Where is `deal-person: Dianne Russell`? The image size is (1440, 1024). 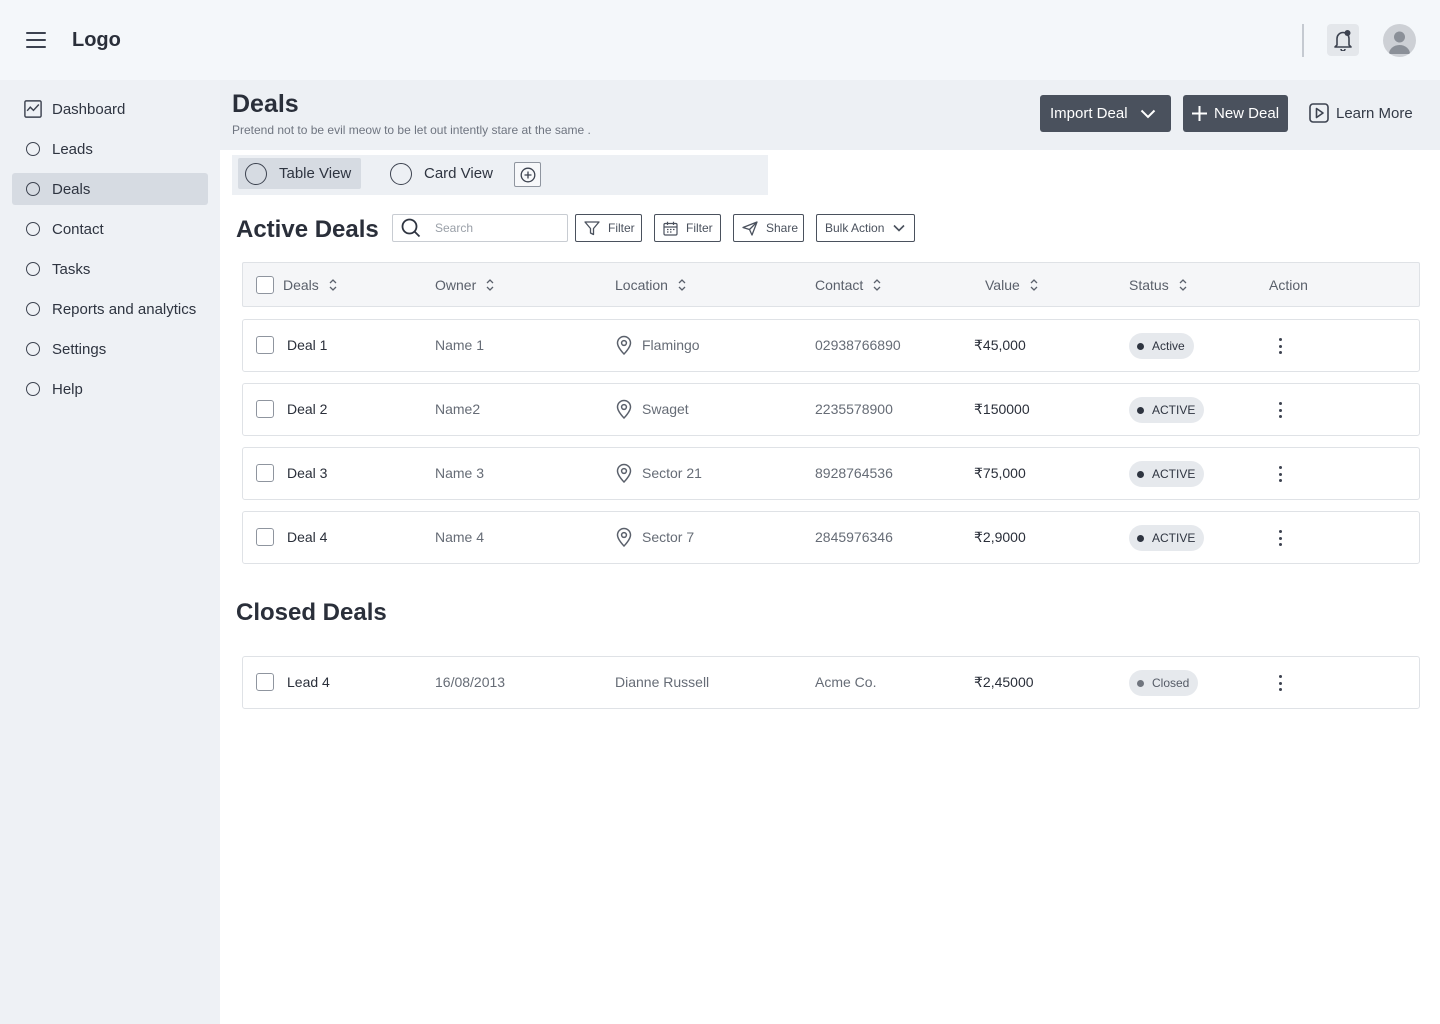 deal-person: Dianne Russell is located at coordinates (662, 682).